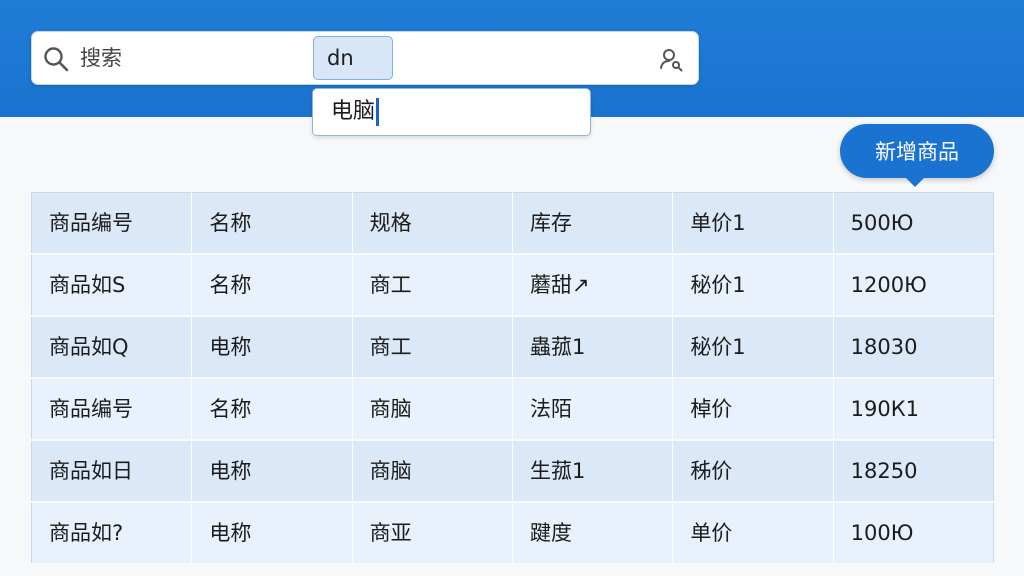 The width and height of the screenshot is (1024, 576). I want to click on table-cell: 法陌, so click(593, 409).